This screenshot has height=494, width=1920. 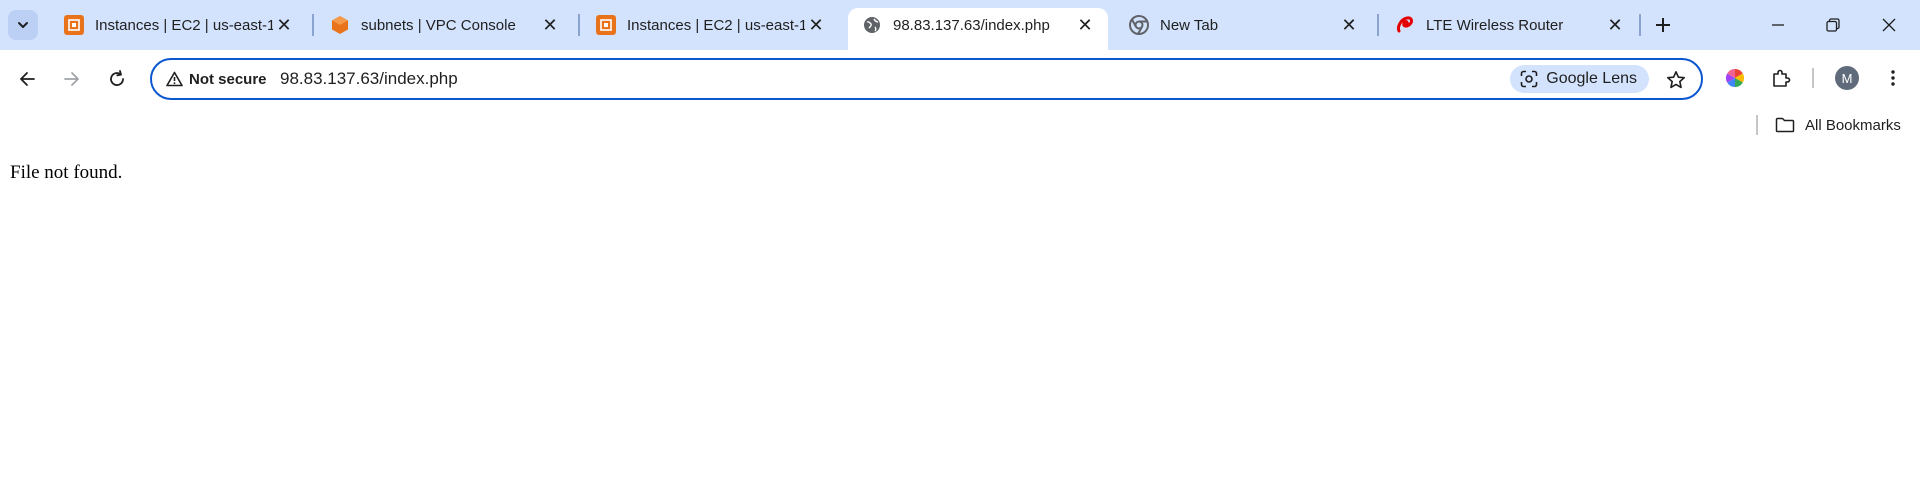 I want to click on chevron-down-icon, so click(x=23, y=25).